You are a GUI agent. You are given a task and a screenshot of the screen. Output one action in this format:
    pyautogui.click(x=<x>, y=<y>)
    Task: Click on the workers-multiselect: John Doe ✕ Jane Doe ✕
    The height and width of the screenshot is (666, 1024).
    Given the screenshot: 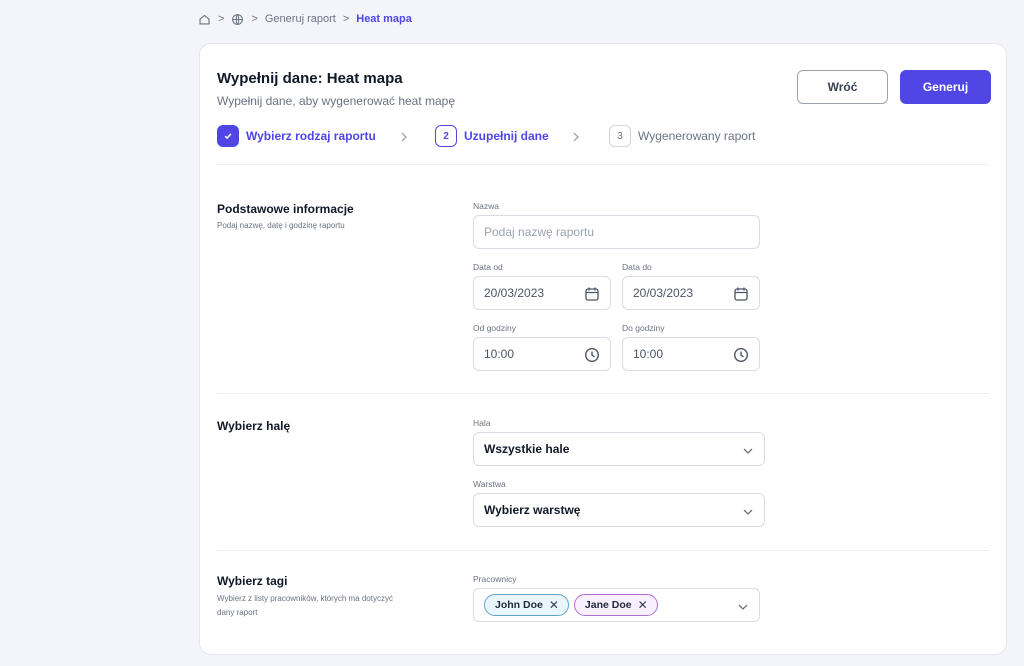 What is the action you would take?
    pyautogui.click(x=616, y=605)
    